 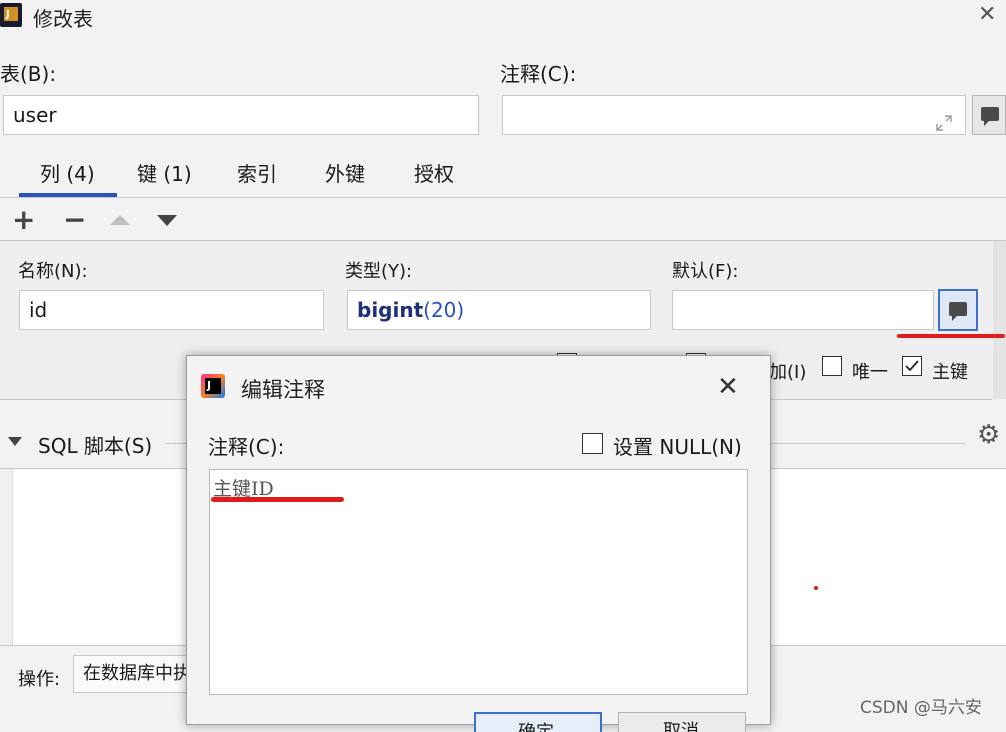 What do you see at coordinates (164, 172) in the screenshot?
I see `tab-keys: 键 (1)` at bounding box center [164, 172].